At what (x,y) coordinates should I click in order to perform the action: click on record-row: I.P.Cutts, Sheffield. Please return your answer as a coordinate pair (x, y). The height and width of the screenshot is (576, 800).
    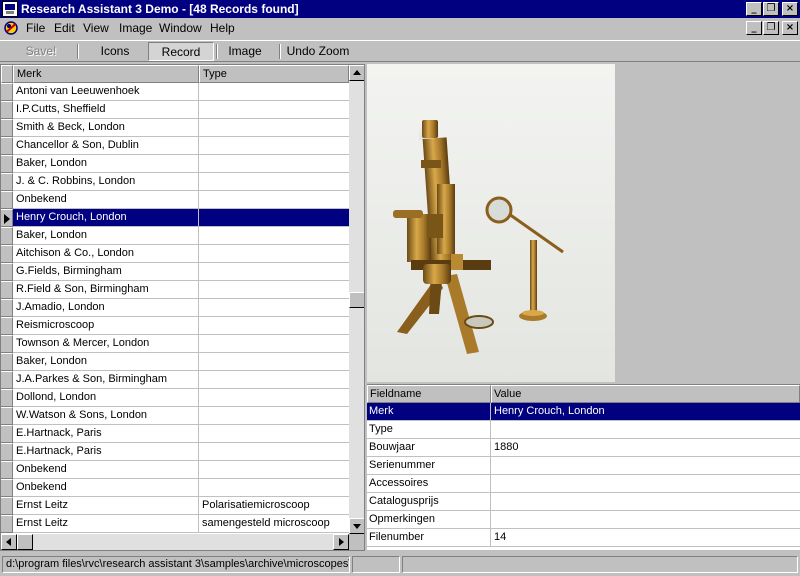
    Looking at the image, I should click on (175, 110).